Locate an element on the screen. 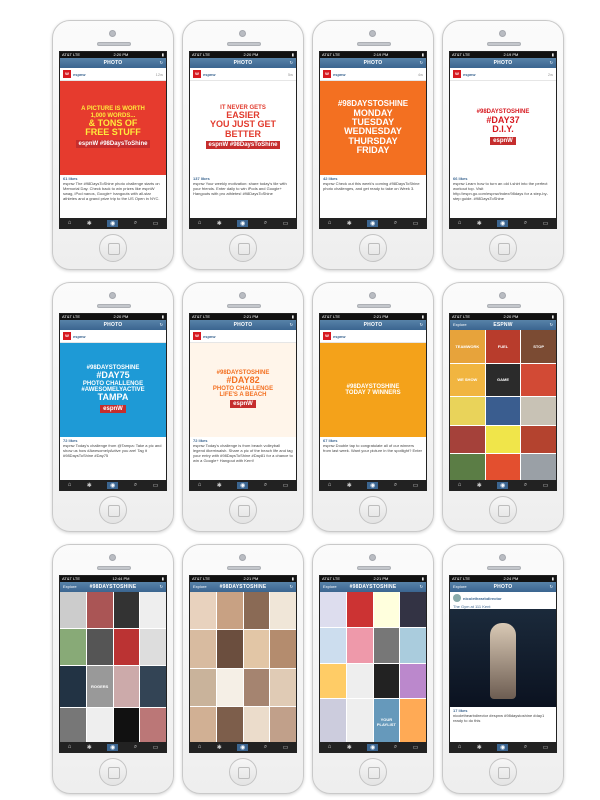 This screenshot has height=800, width=600. grid-photo: WE SHOW is located at coordinates (467, 380).